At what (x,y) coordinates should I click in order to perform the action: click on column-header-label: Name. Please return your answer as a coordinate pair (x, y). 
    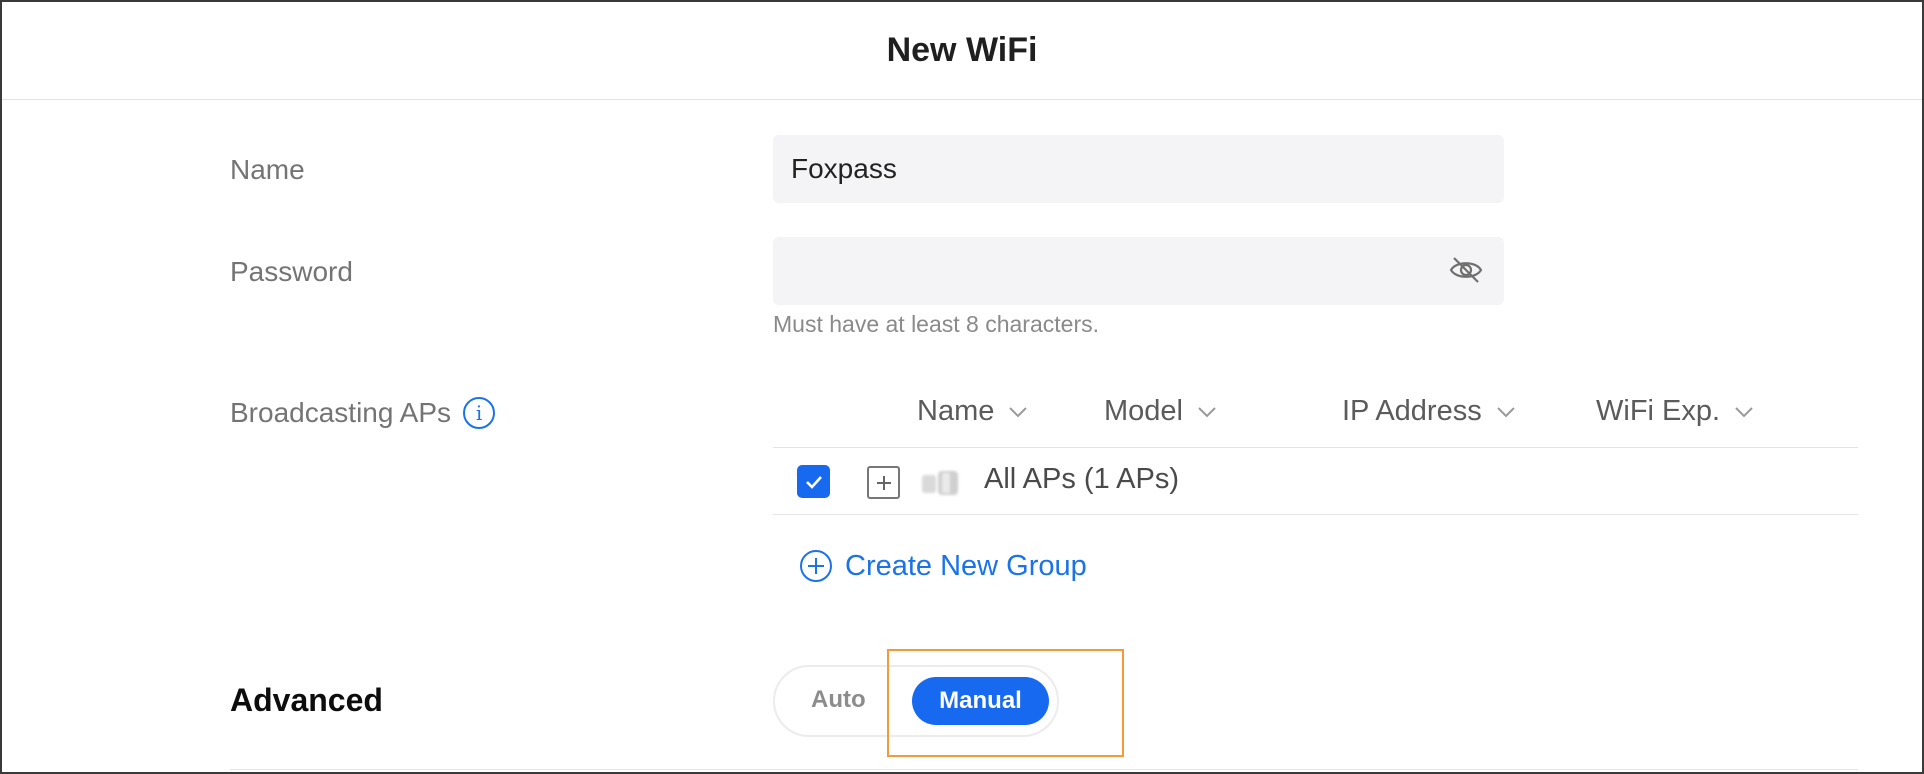
    Looking at the image, I should click on (956, 411).